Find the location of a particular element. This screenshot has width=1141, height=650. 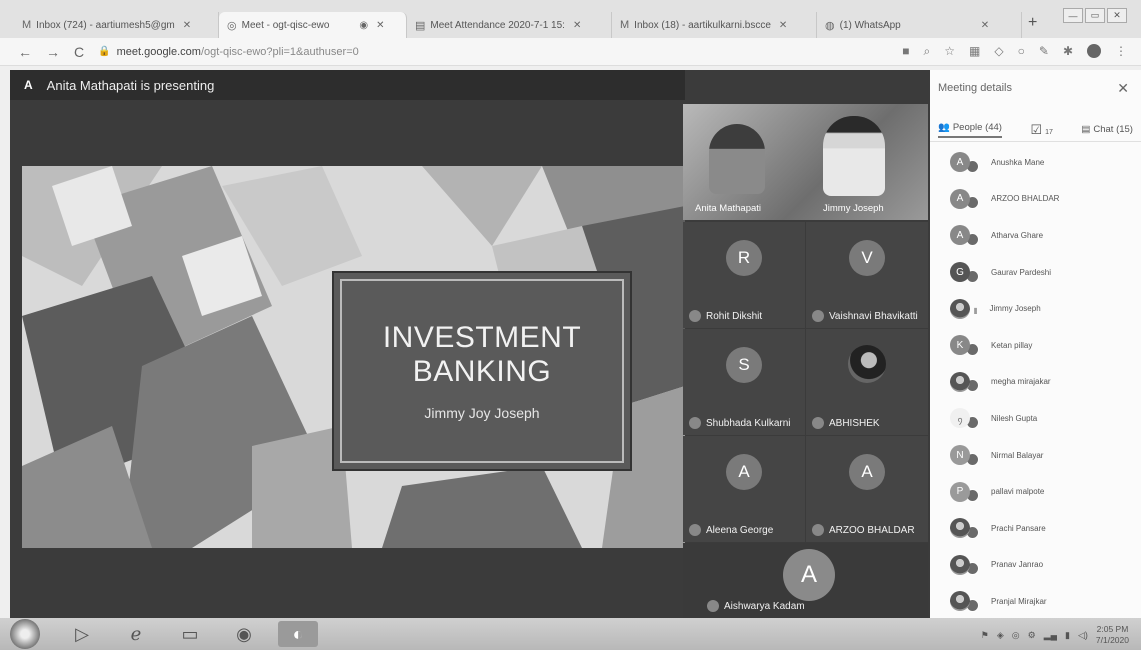

browser-tab-whatsapp: ◍ (1) WhatsApp ✕ is located at coordinates (919, 25).